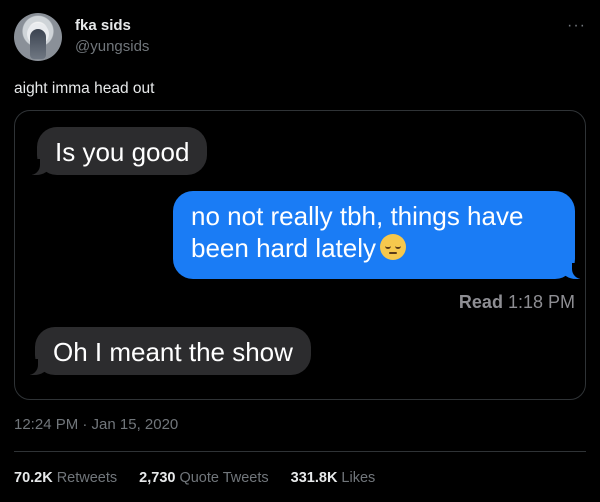  What do you see at coordinates (314, 478) in the screenshot?
I see `likes-count: 331.8K` at bounding box center [314, 478].